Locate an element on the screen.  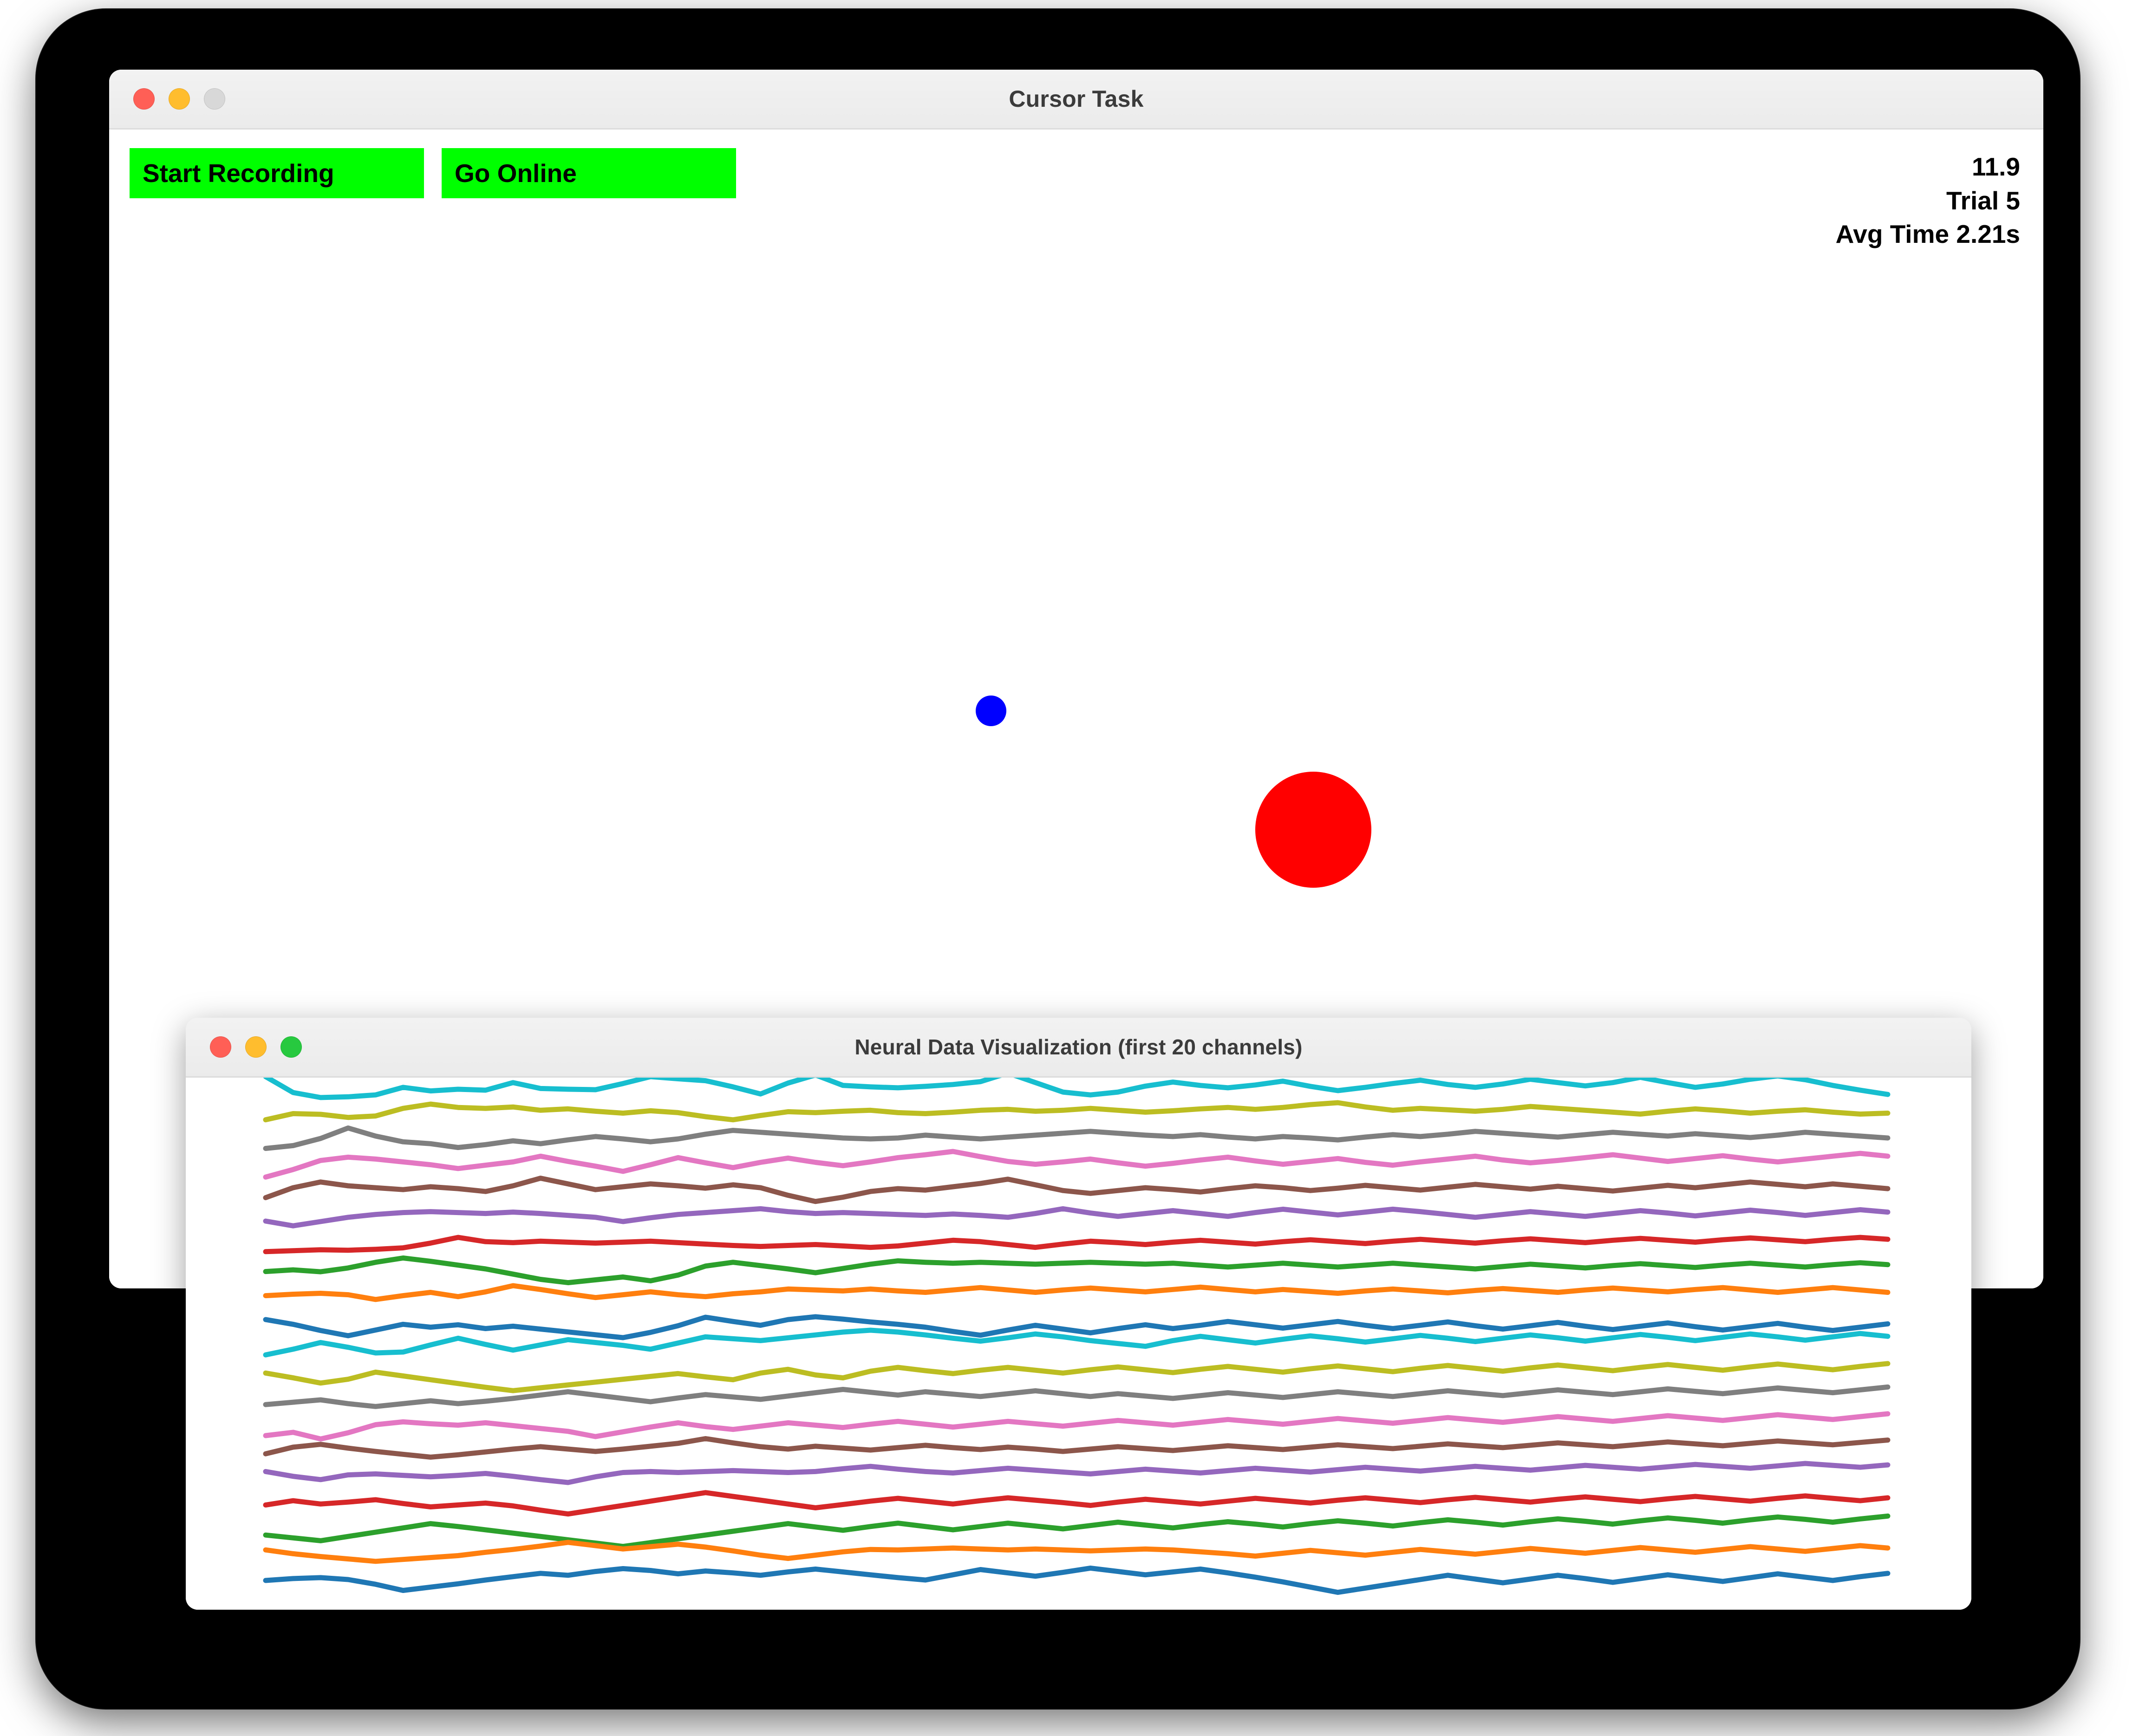
neural-trace-ch12 is located at coordinates (1077, 1377).